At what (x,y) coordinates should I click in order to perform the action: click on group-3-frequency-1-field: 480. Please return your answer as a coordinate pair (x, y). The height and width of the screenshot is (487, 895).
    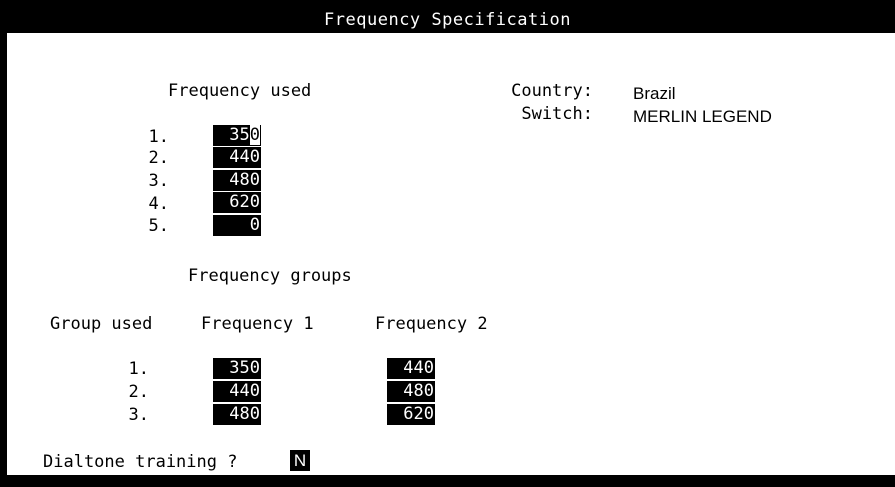
    Looking at the image, I should click on (237, 414).